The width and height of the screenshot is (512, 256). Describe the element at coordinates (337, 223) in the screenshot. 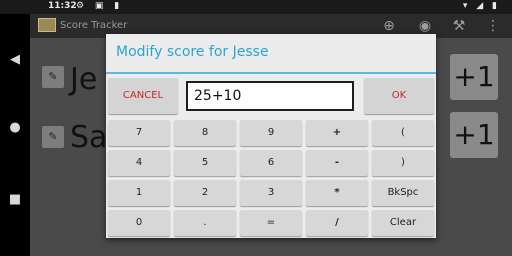

I see `key-divide-button: /` at that location.